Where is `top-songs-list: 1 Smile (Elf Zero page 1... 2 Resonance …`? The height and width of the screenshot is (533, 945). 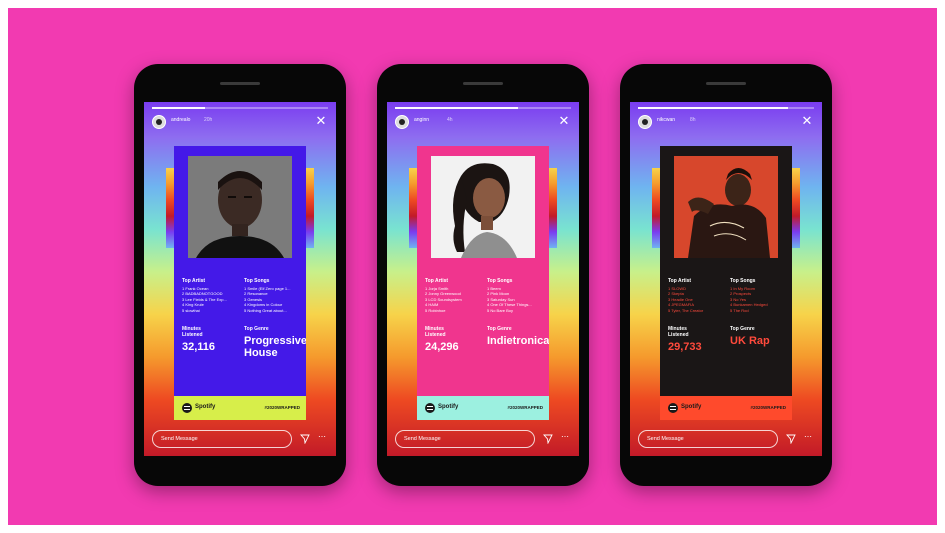
top-songs-list: 1 Smile (Elf Zero page 1... 2 Resonance … is located at coordinates (273, 299).